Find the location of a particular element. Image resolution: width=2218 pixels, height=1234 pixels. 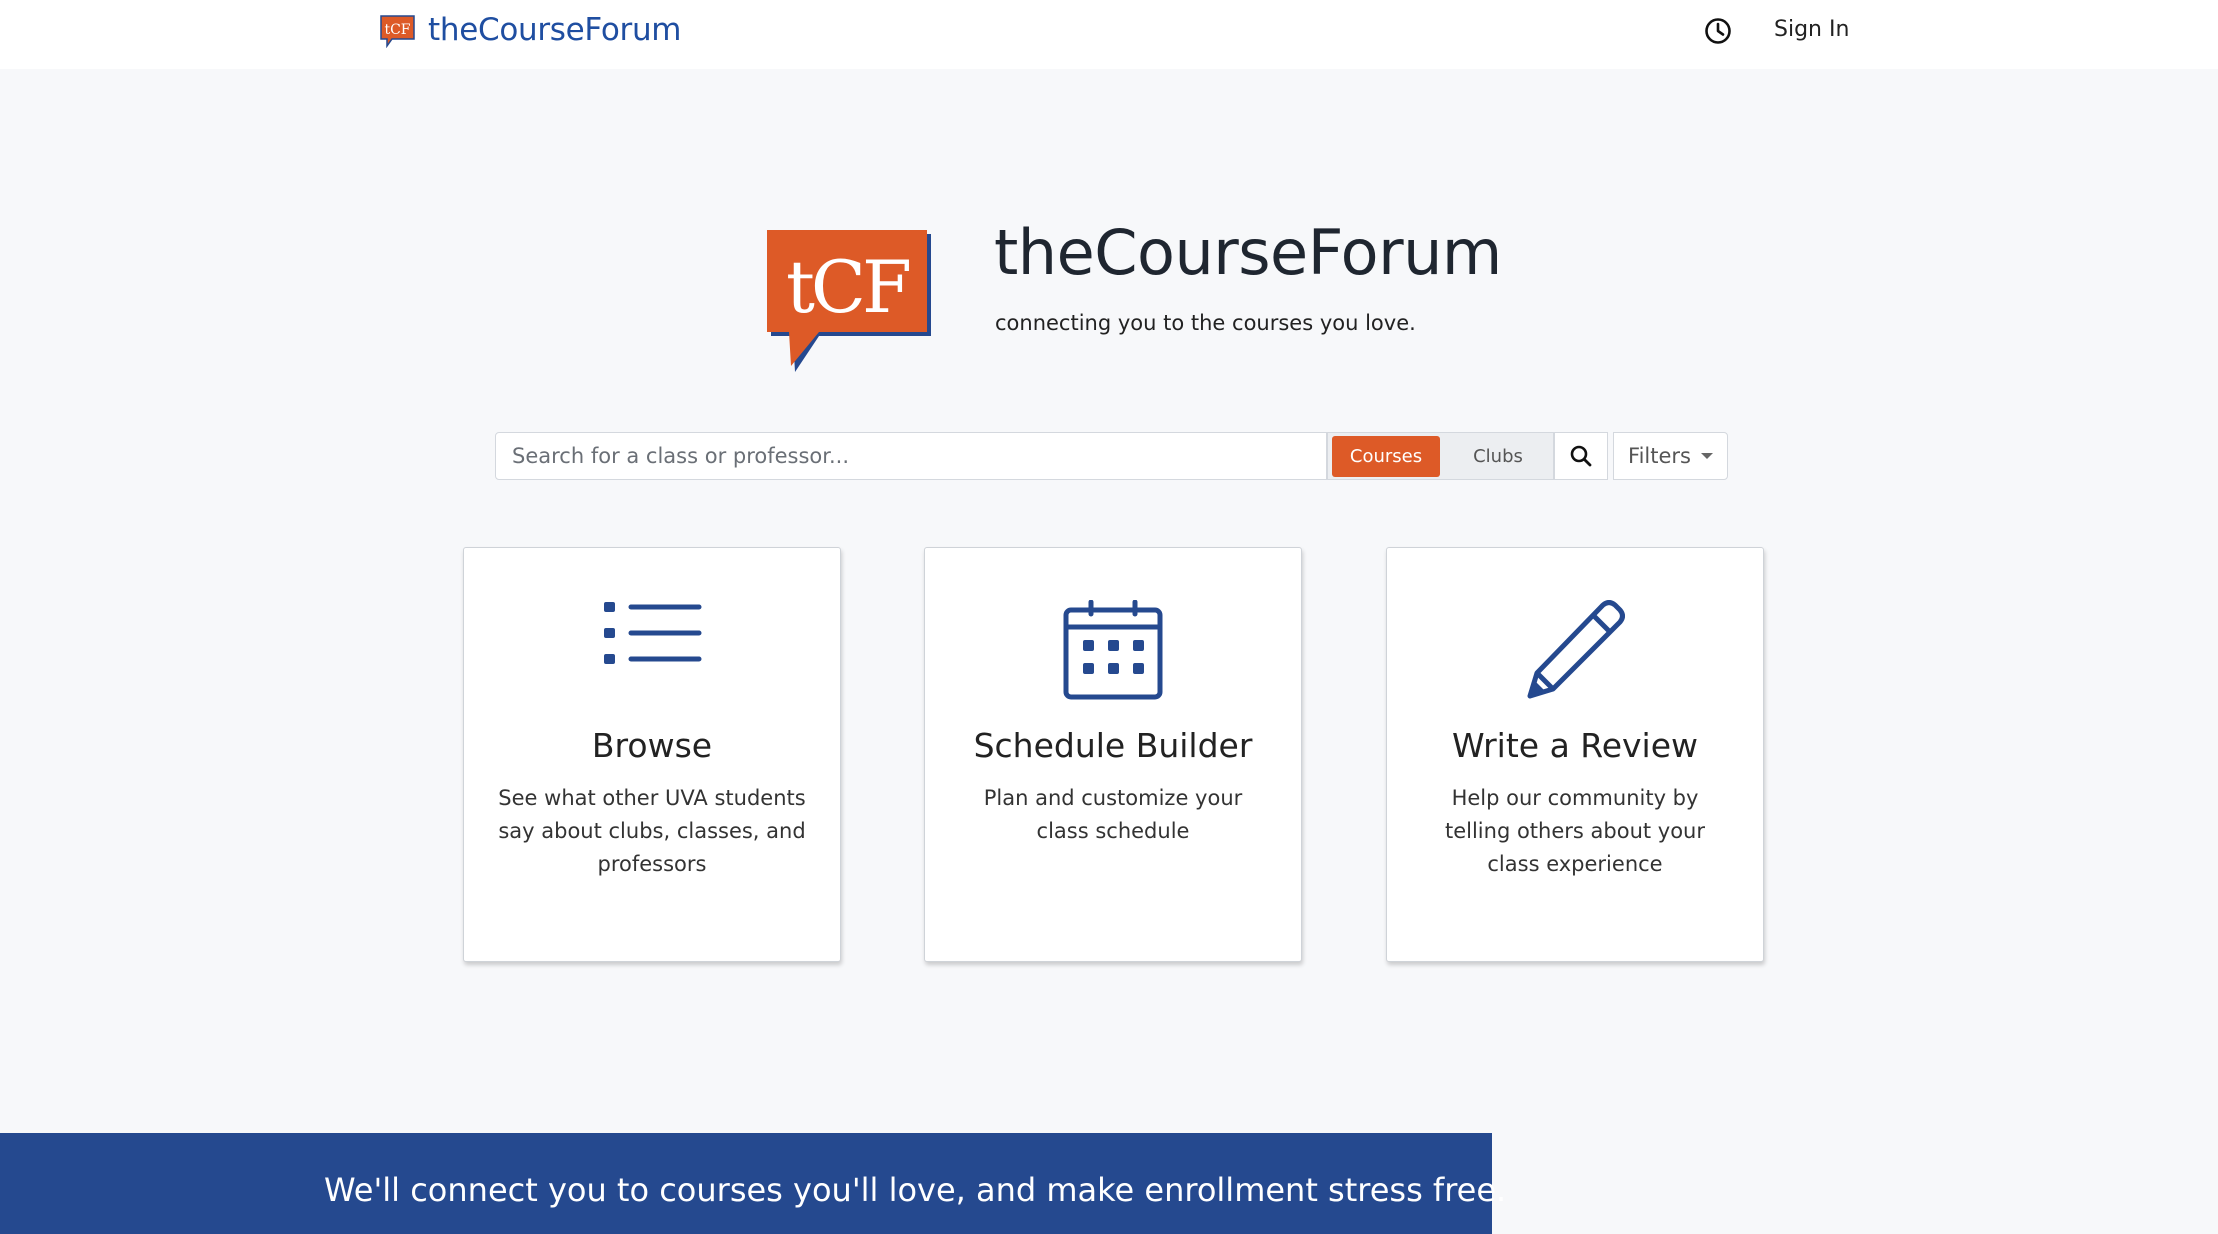

brand-logo-icon: tCF is located at coordinates (397, 31).